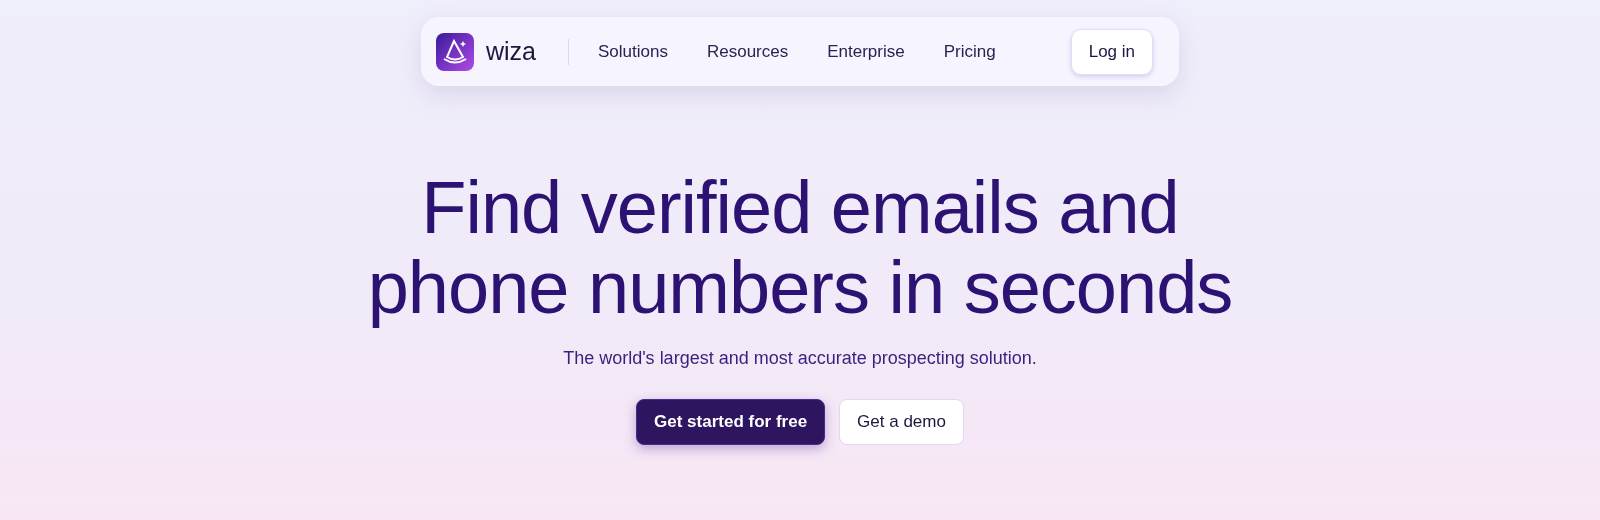  What do you see at coordinates (1111, 51) in the screenshot?
I see `login-button: Log in` at bounding box center [1111, 51].